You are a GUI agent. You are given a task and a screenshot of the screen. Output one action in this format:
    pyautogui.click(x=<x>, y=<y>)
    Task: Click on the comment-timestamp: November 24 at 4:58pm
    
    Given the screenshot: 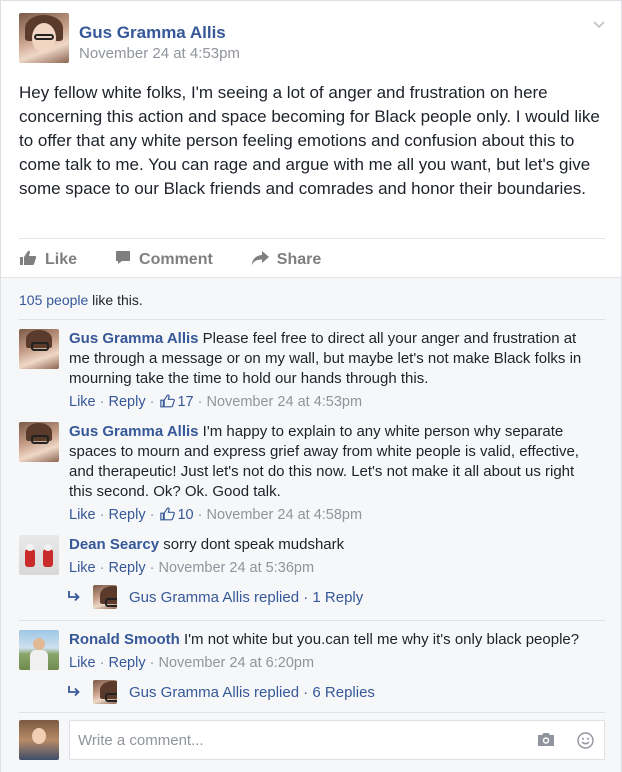 What is the action you would take?
    pyautogui.click(x=285, y=515)
    